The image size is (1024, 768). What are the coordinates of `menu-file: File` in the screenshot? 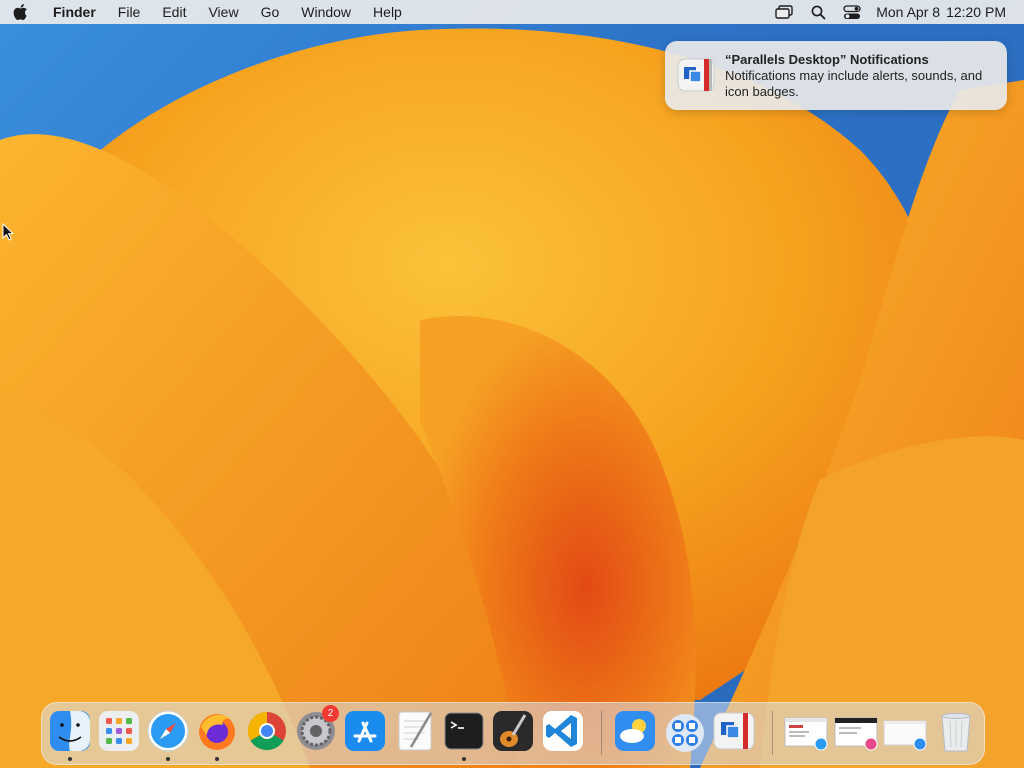 It's located at (129, 12).